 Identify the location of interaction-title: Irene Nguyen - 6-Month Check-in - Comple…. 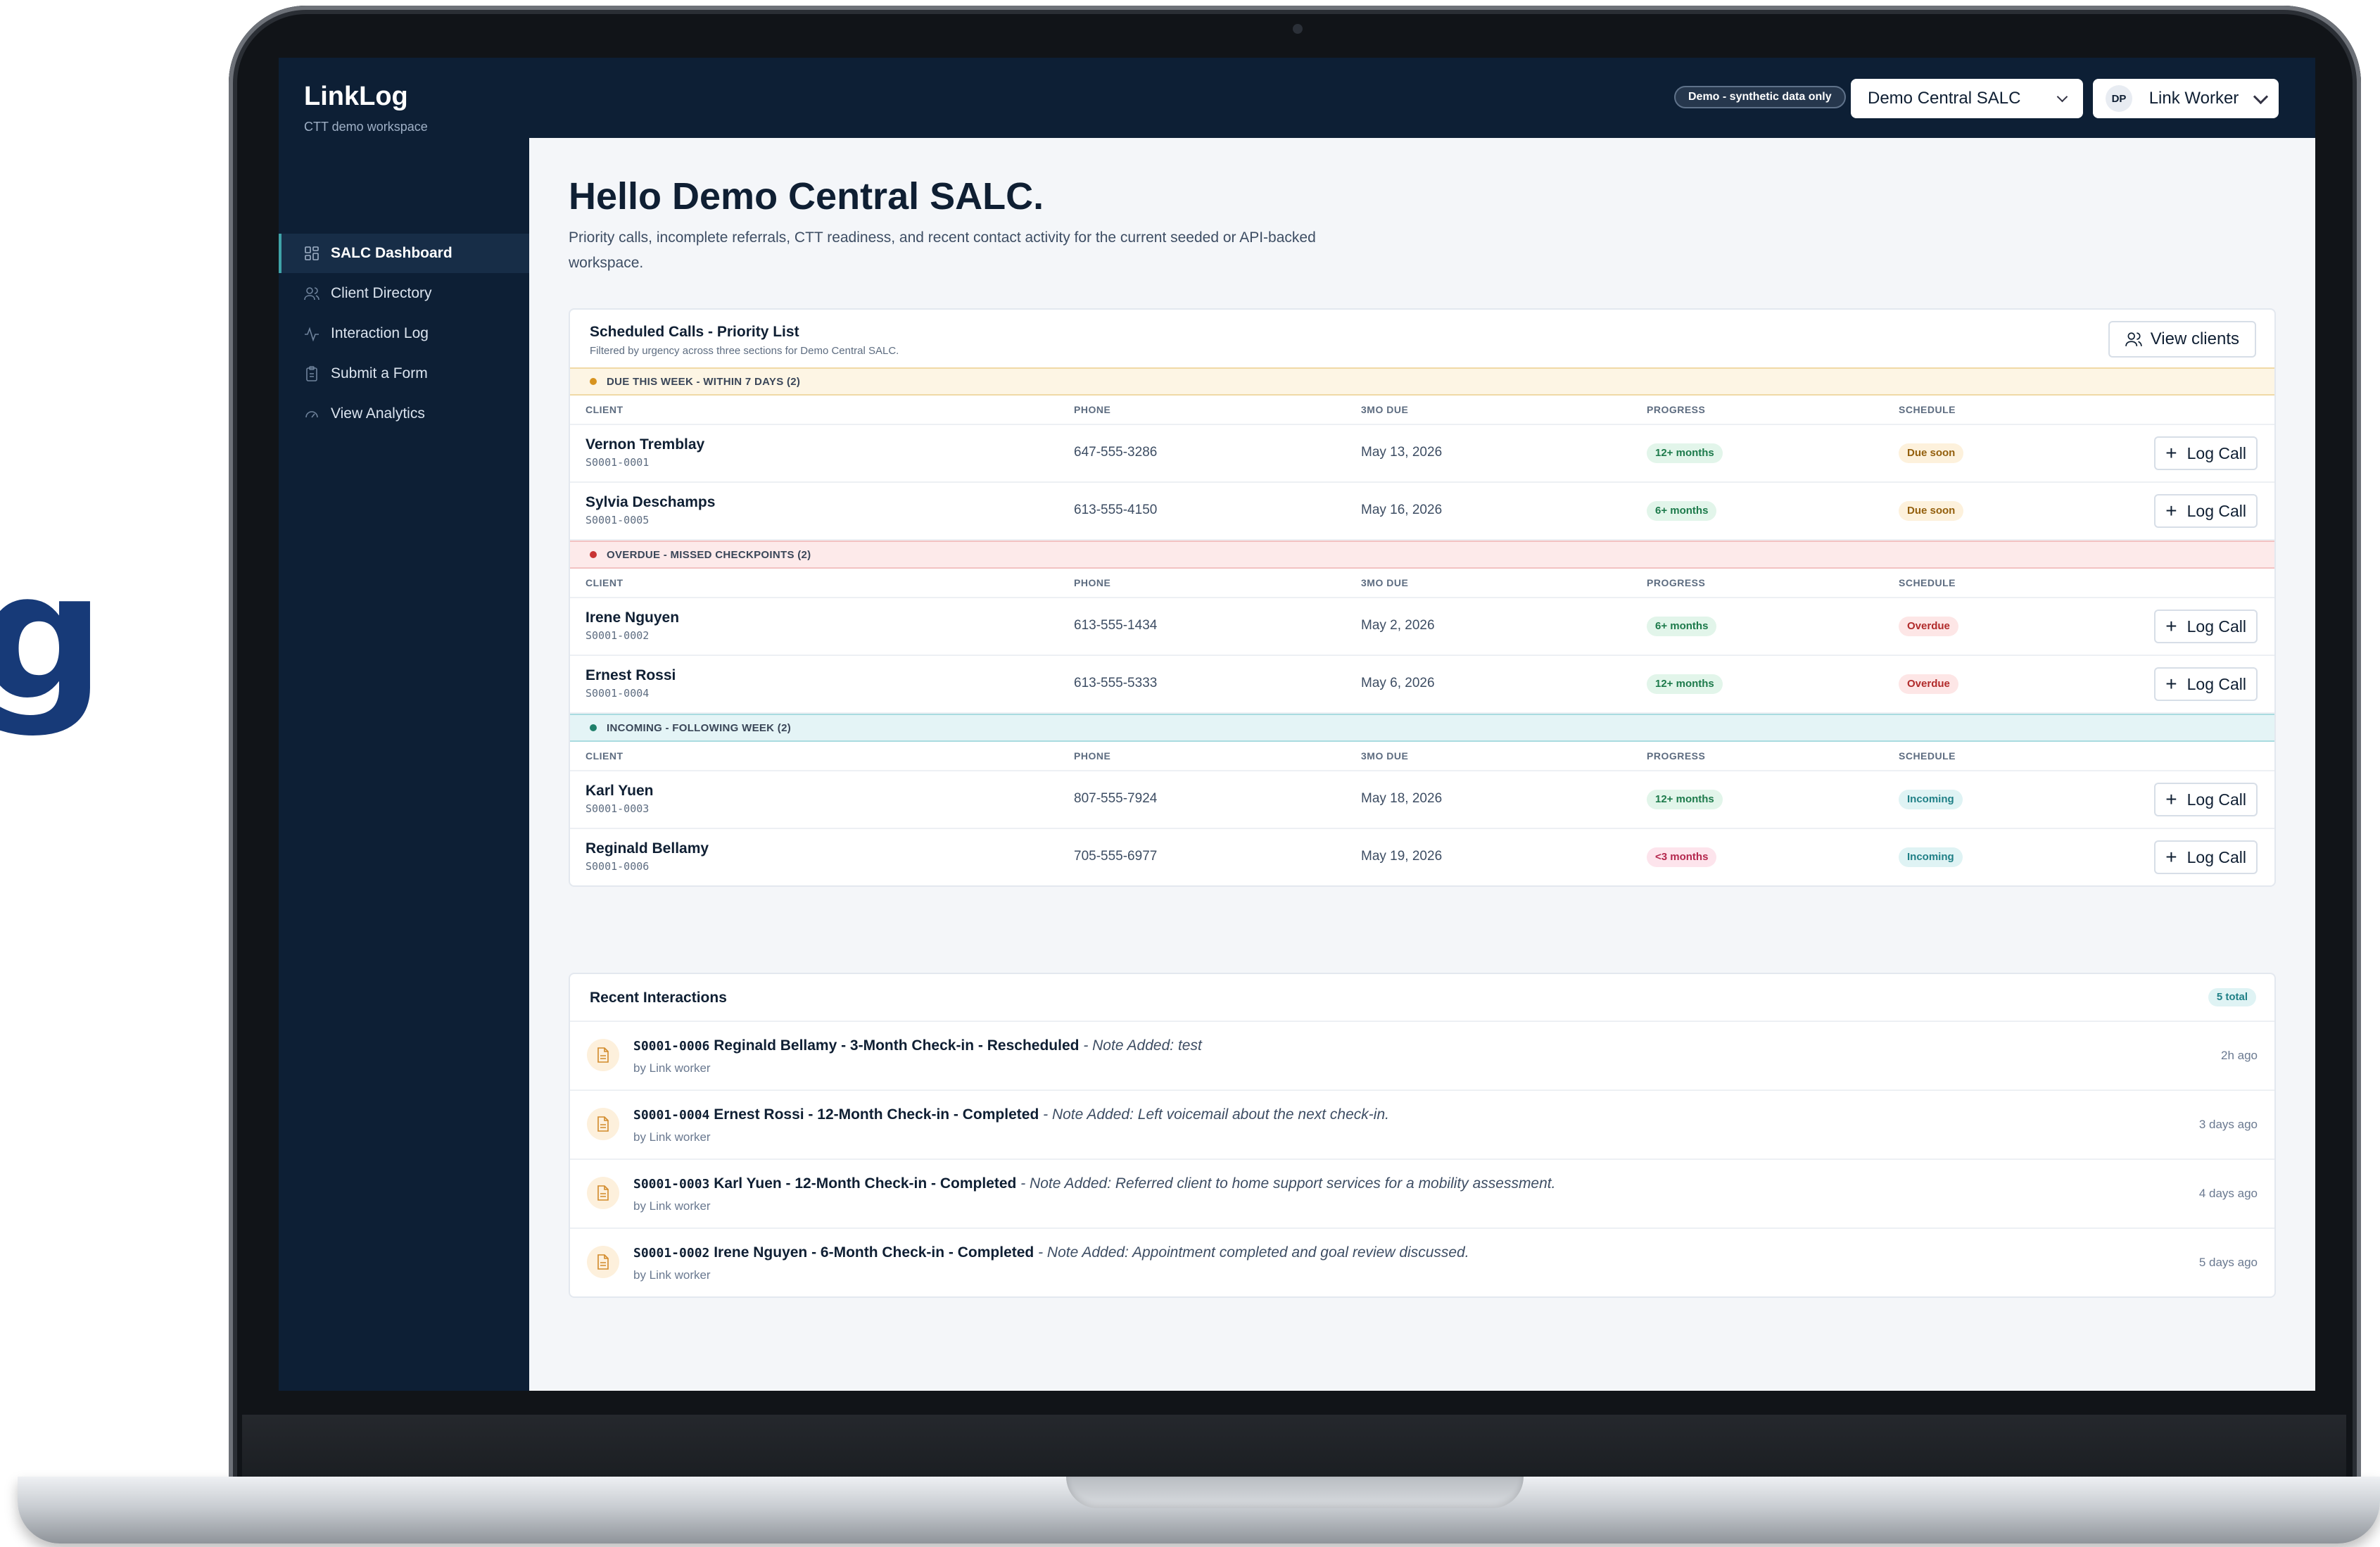
(874, 1252).